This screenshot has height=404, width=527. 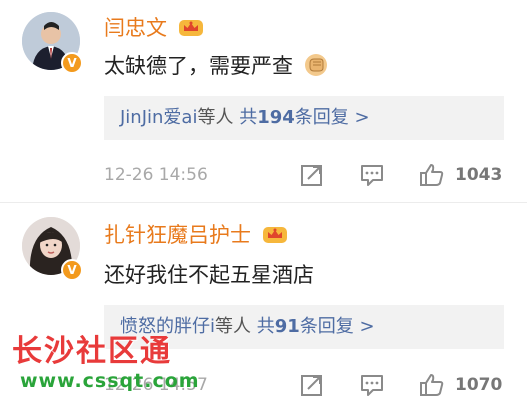 What do you see at coordinates (276, 117) in the screenshot?
I see `reply-count-number: 194` at bounding box center [276, 117].